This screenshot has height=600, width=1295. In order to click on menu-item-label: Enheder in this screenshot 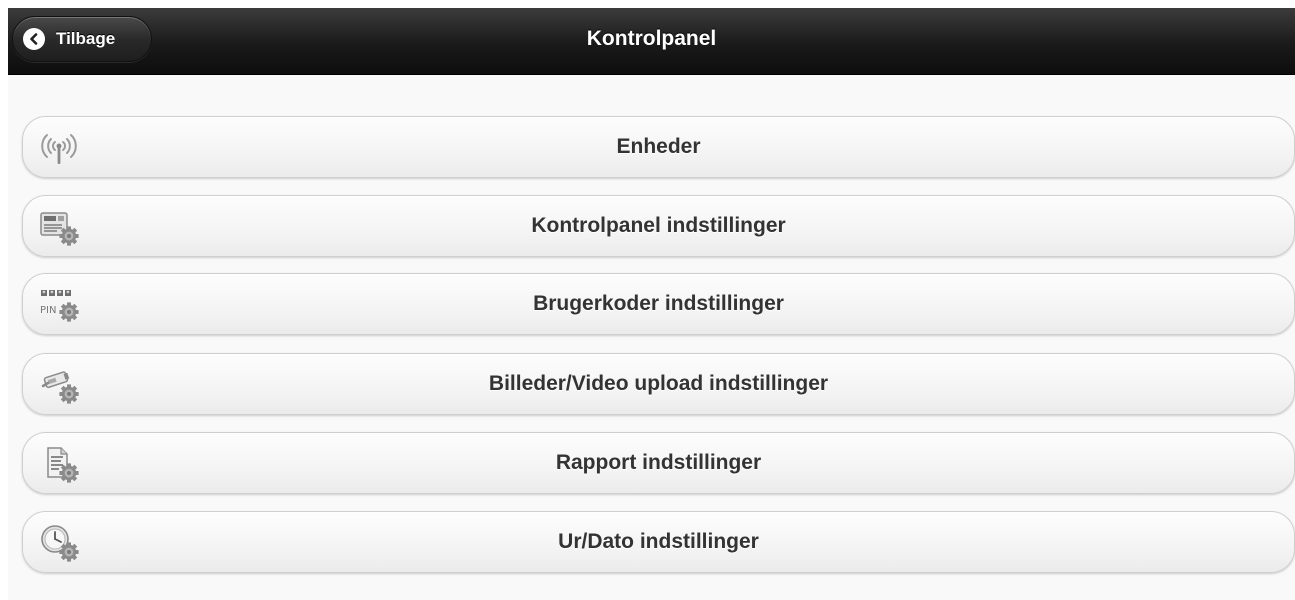, I will do `click(658, 146)`.